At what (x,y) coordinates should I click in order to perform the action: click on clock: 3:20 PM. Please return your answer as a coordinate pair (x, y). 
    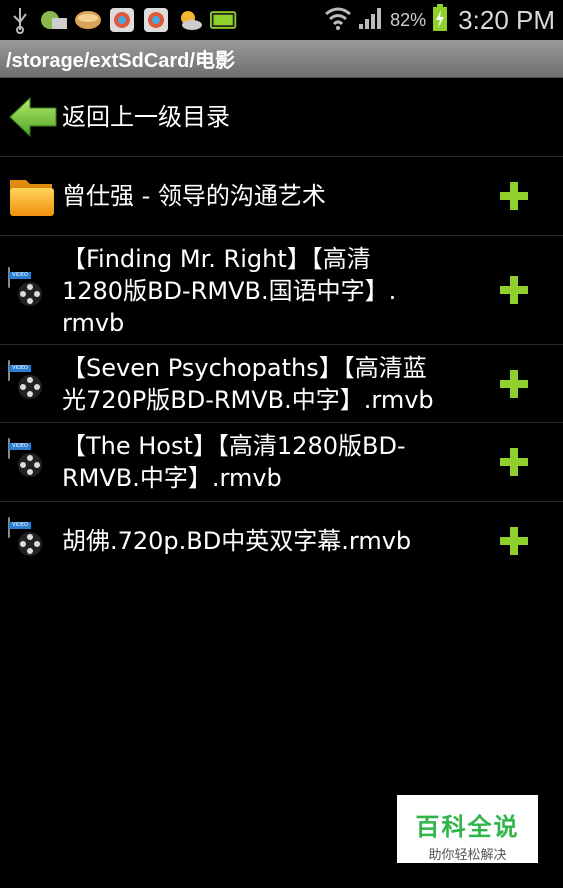
    Looking at the image, I should click on (506, 19).